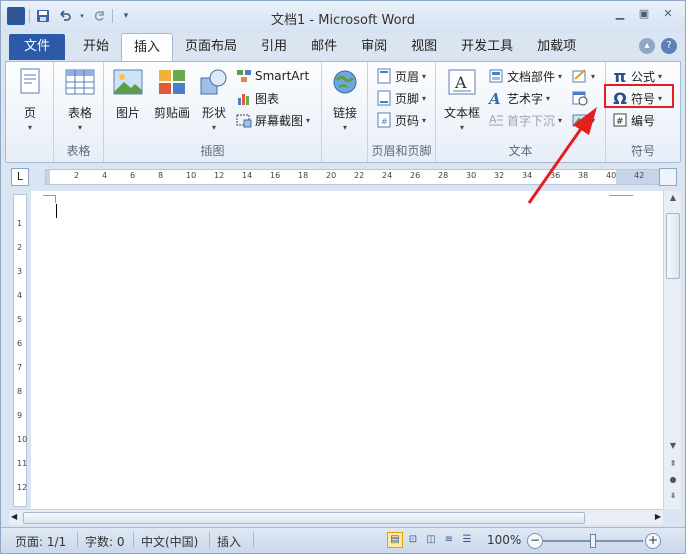 This screenshot has width=686, height=554. What do you see at coordinates (673, 466) in the screenshot?
I see `previous-page-icon: ⇞` at bounding box center [673, 466].